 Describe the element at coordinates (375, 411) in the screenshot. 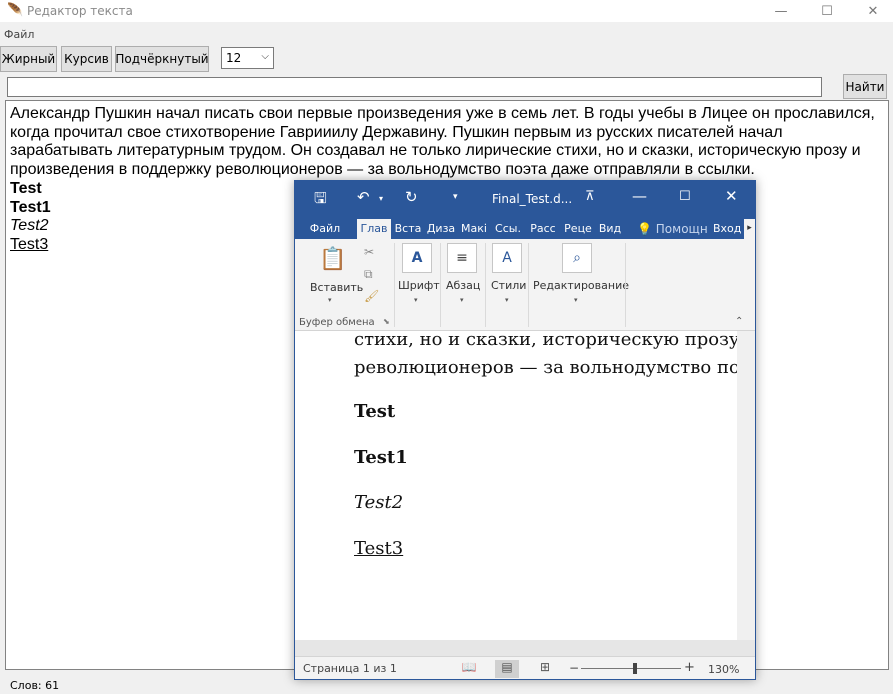

I see `doc-line-bold: Test` at that location.